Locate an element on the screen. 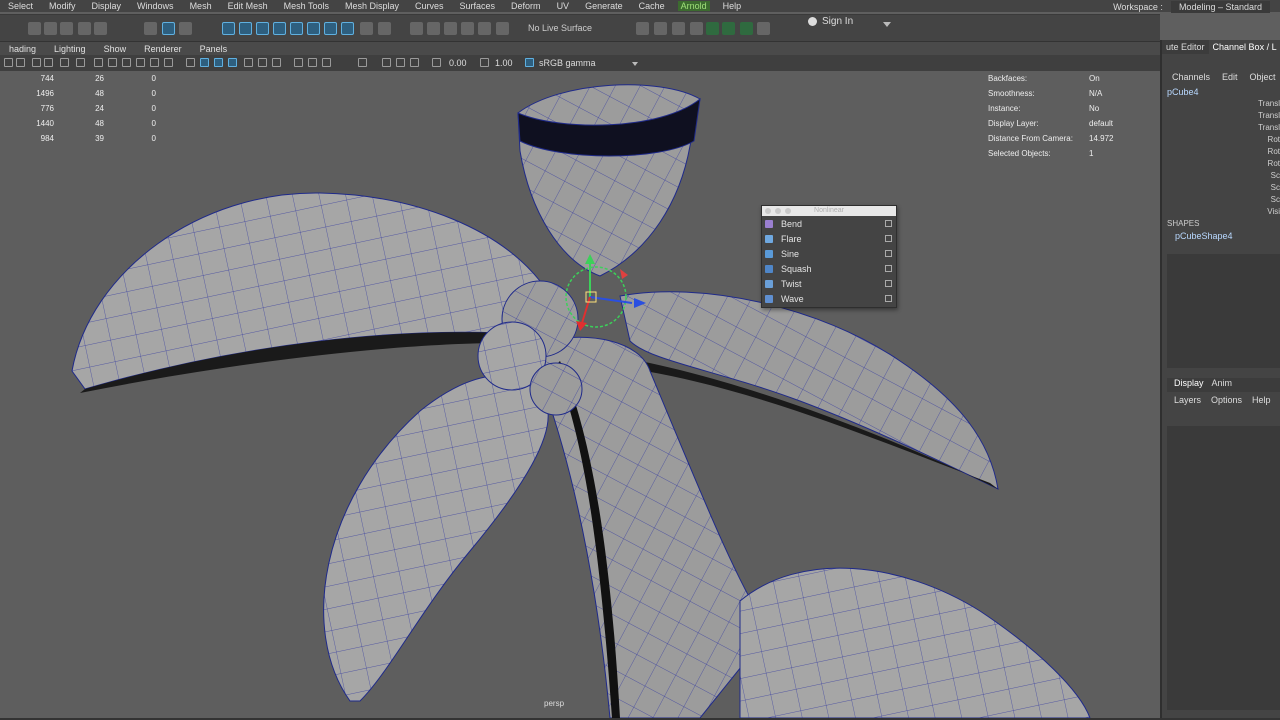 The width and height of the screenshot is (1280, 720). nonlinear-item-squash: Squash is located at coordinates (829, 268).